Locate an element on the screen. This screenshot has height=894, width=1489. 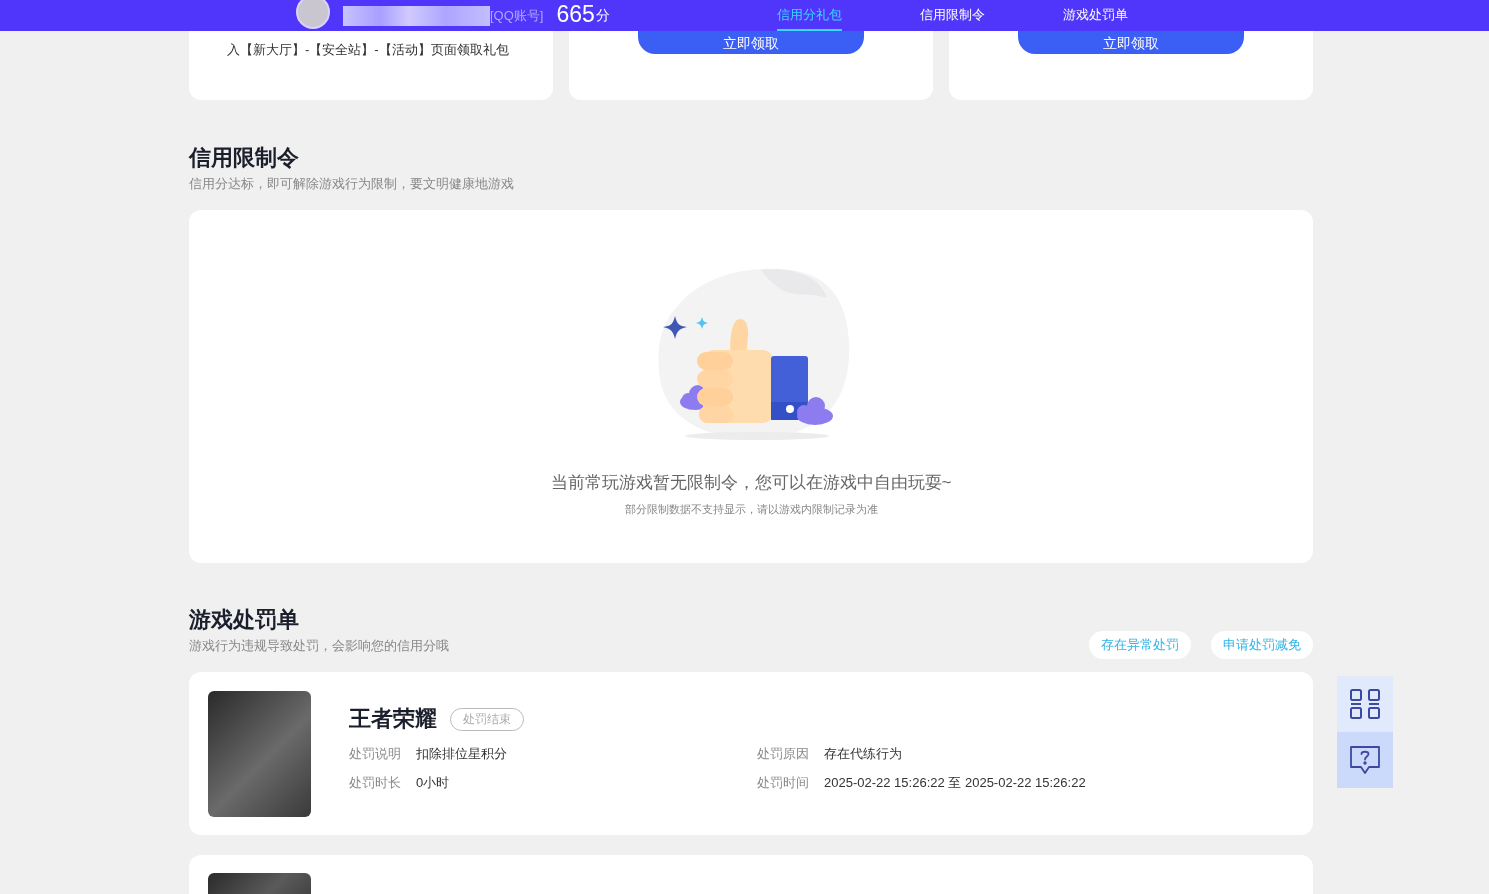
qr-code-button is located at coordinates (1365, 704).